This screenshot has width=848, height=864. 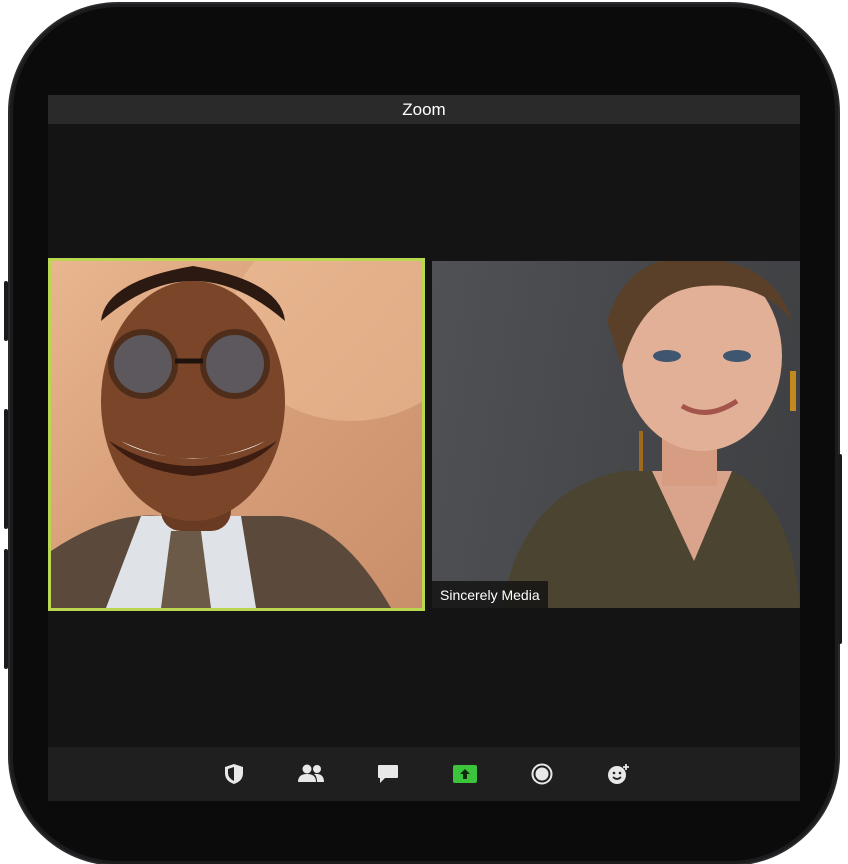 What do you see at coordinates (619, 774) in the screenshot?
I see `reactions-icon` at bounding box center [619, 774].